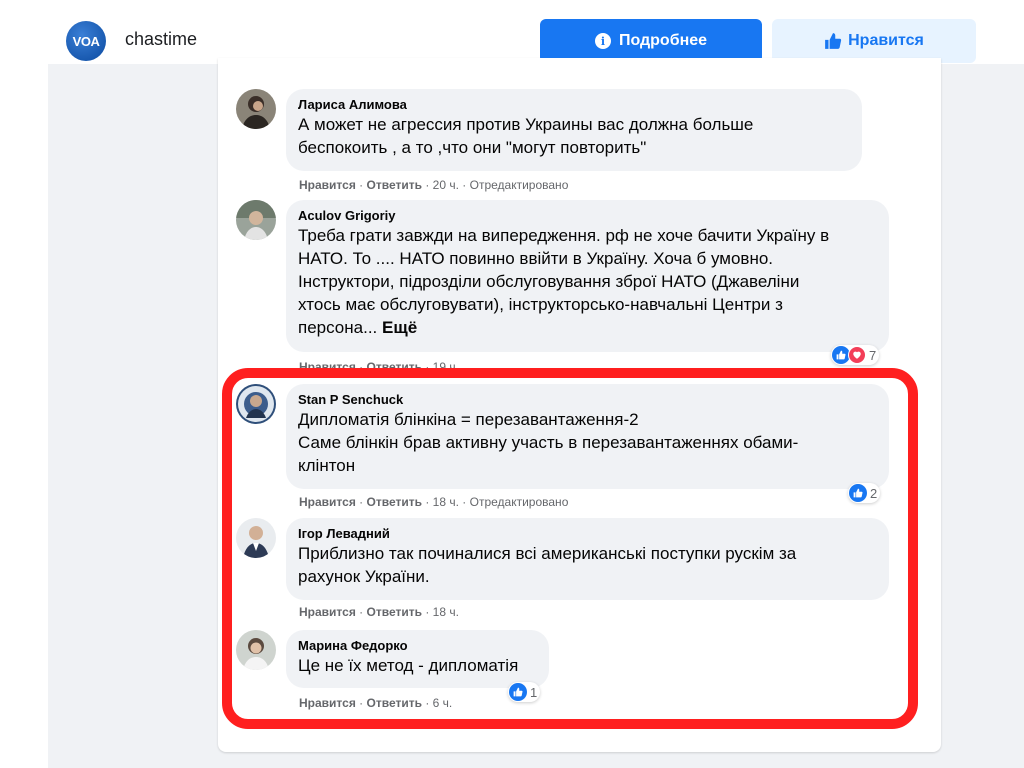 The width and height of the screenshot is (1024, 768). Describe the element at coordinates (443, 703) in the screenshot. I see `comment-time: 6 ч.` at that location.